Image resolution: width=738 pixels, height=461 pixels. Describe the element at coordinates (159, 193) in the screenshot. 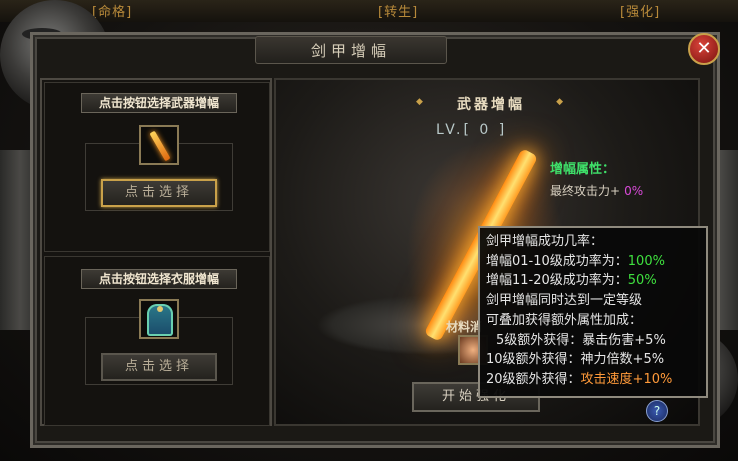

I see `select-weapon-button: 点击选择` at that location.